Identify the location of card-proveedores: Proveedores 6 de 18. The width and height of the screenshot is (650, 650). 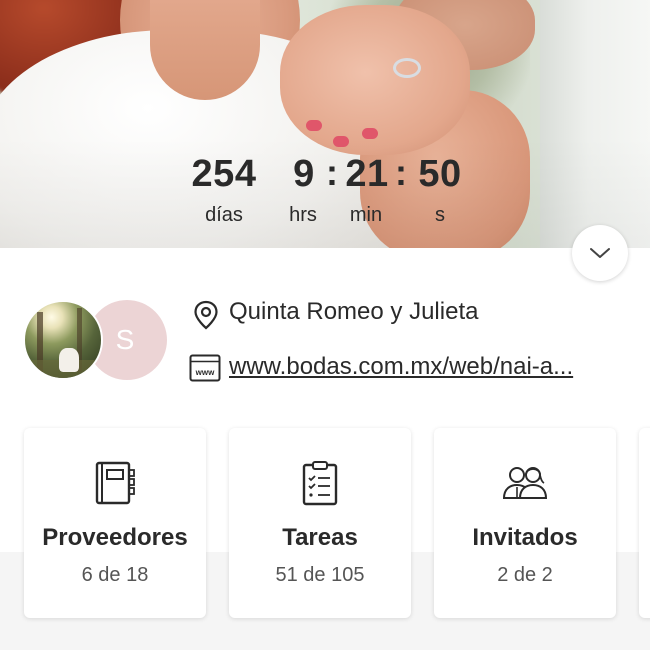
(115, 523).